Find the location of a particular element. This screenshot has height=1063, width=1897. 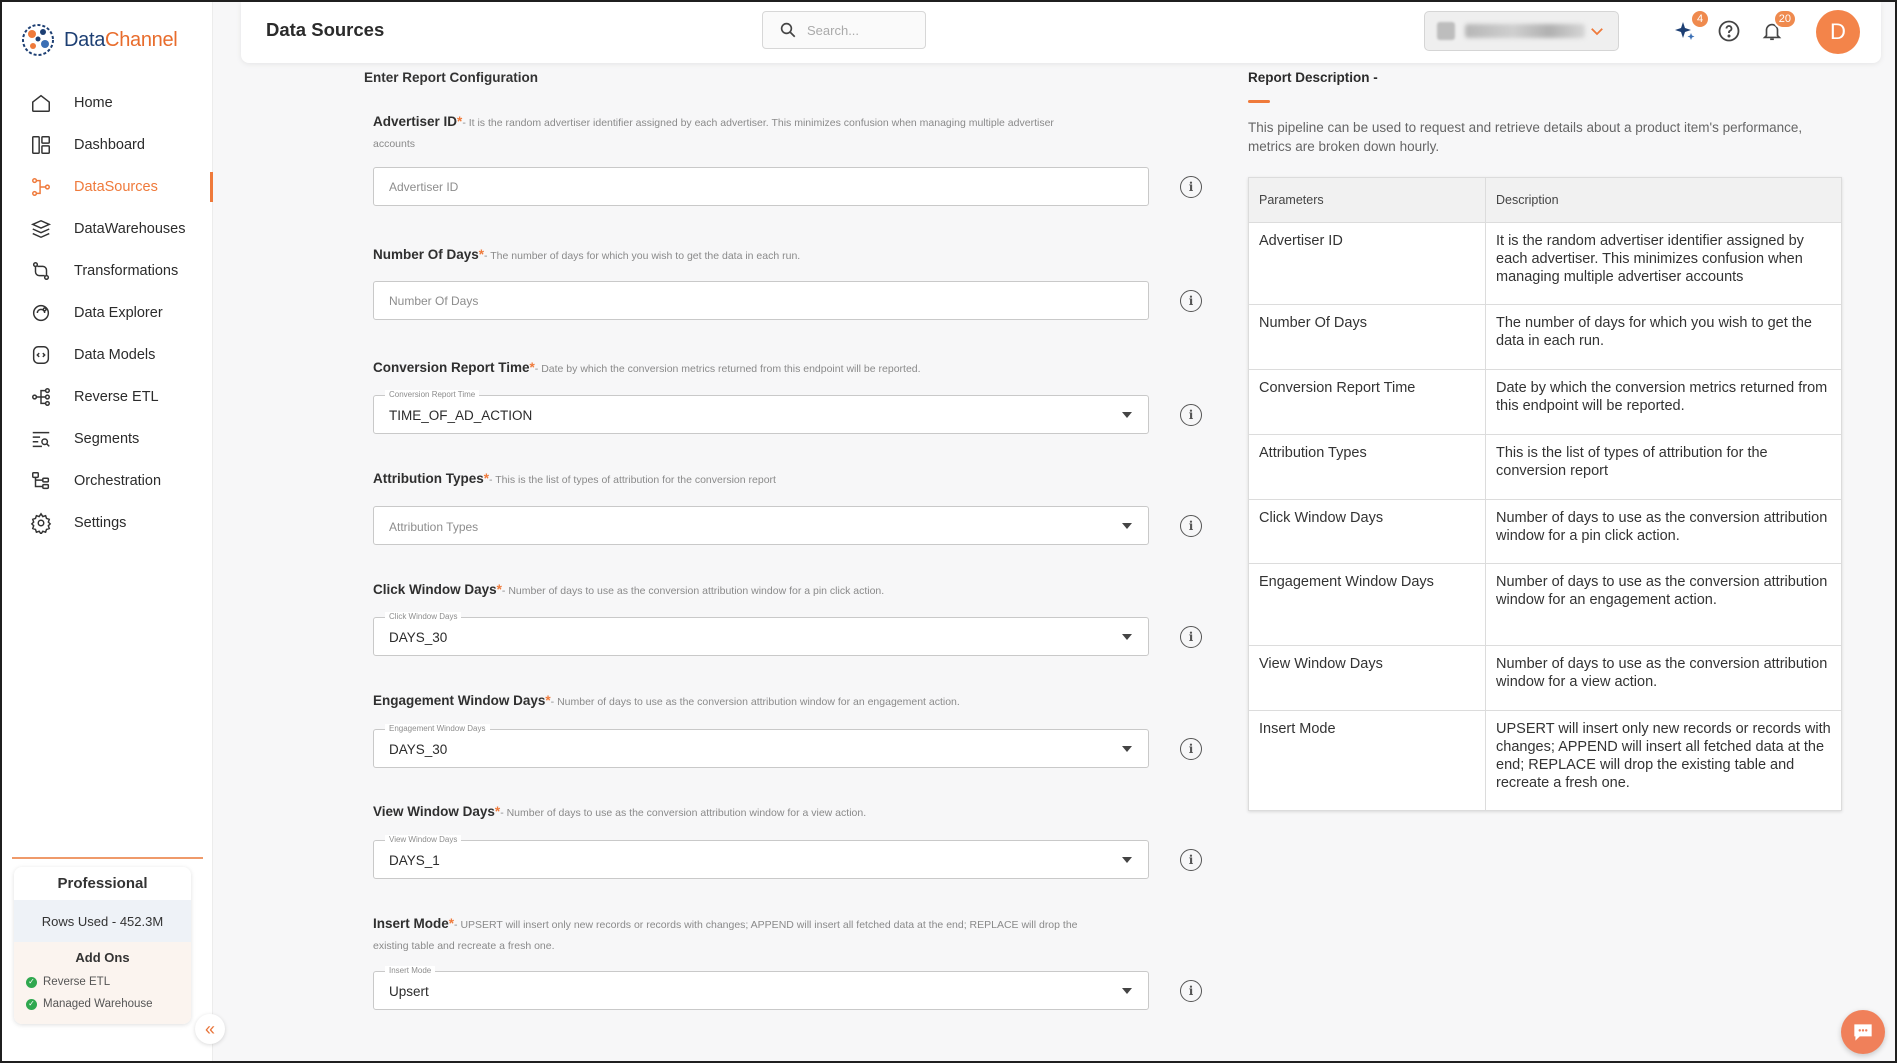

number-of-days-input-box is located at coordinates (761, 300).